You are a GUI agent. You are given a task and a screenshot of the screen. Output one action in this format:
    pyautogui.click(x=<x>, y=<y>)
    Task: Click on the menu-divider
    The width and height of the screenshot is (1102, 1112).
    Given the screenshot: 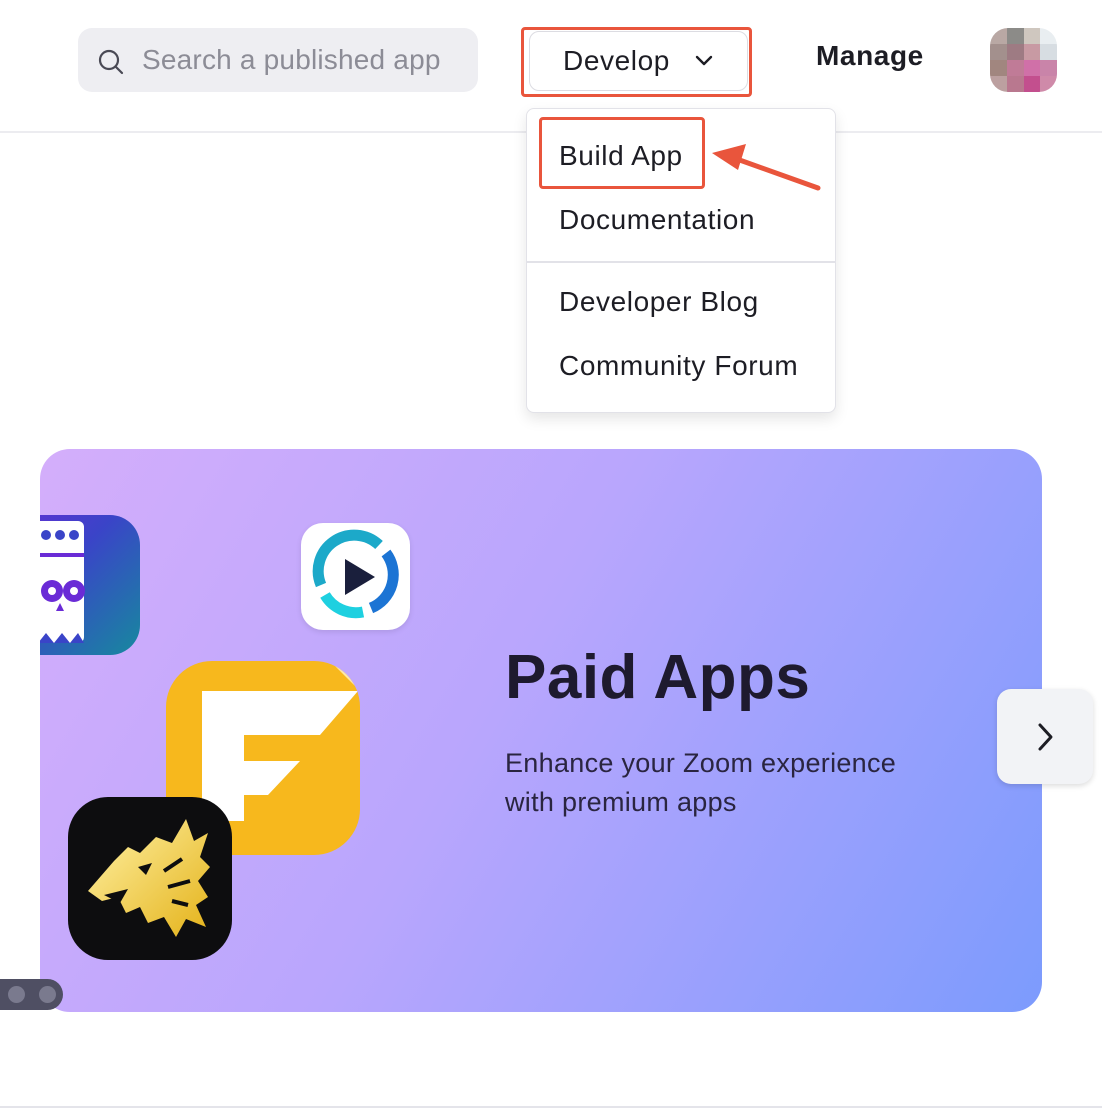 What is the action you would take?
    pyautogui.click(x=681, y=262)
    